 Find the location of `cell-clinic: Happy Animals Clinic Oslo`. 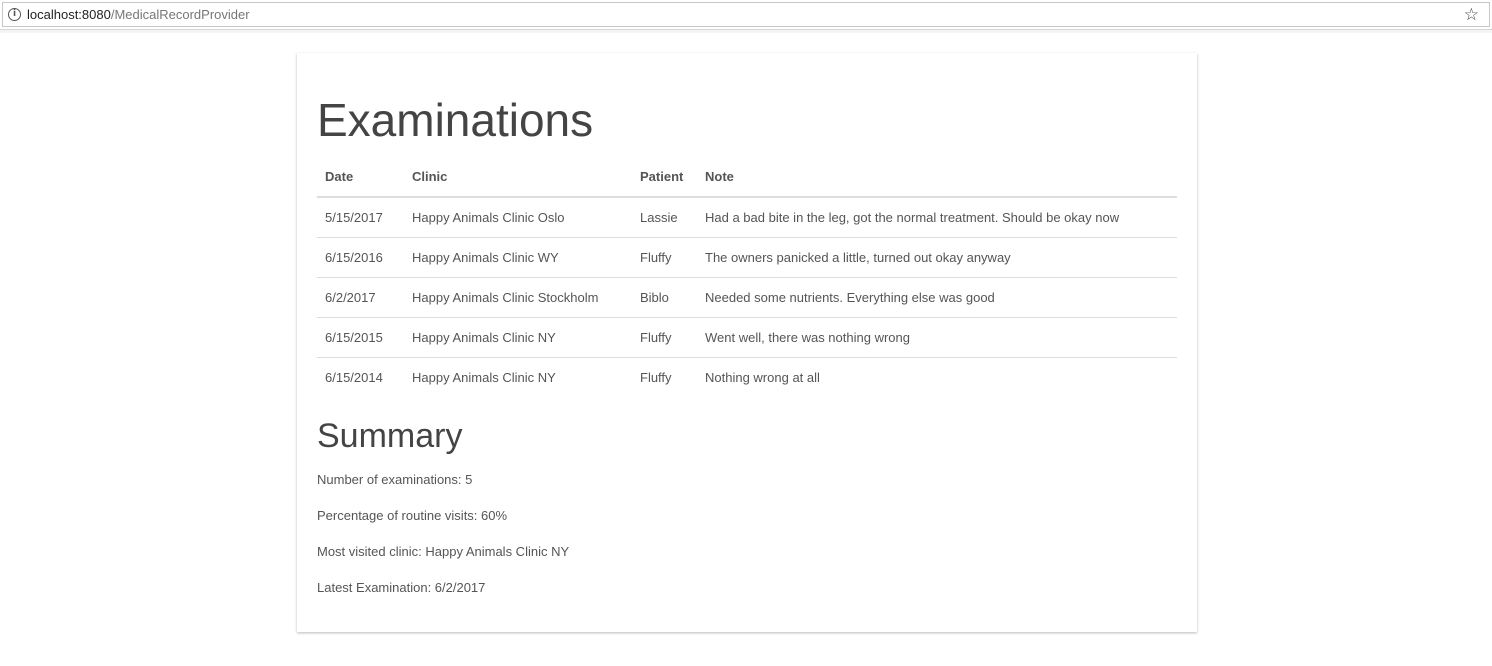

cell-clinic: Happy Animals Clinic Oslo is located at coordinates (488, 217).